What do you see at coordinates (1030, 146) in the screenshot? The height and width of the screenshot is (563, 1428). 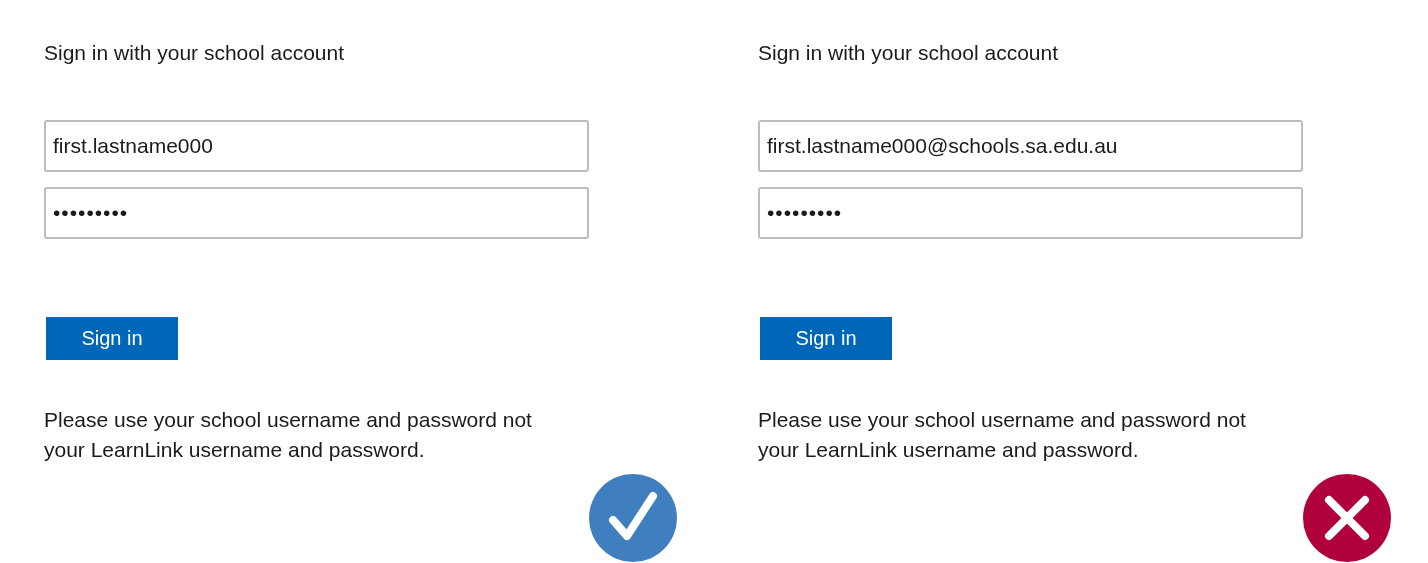 I see `username-field: first.lastname000@schools.sa.edu.au` at bounding box center [1030, 146].